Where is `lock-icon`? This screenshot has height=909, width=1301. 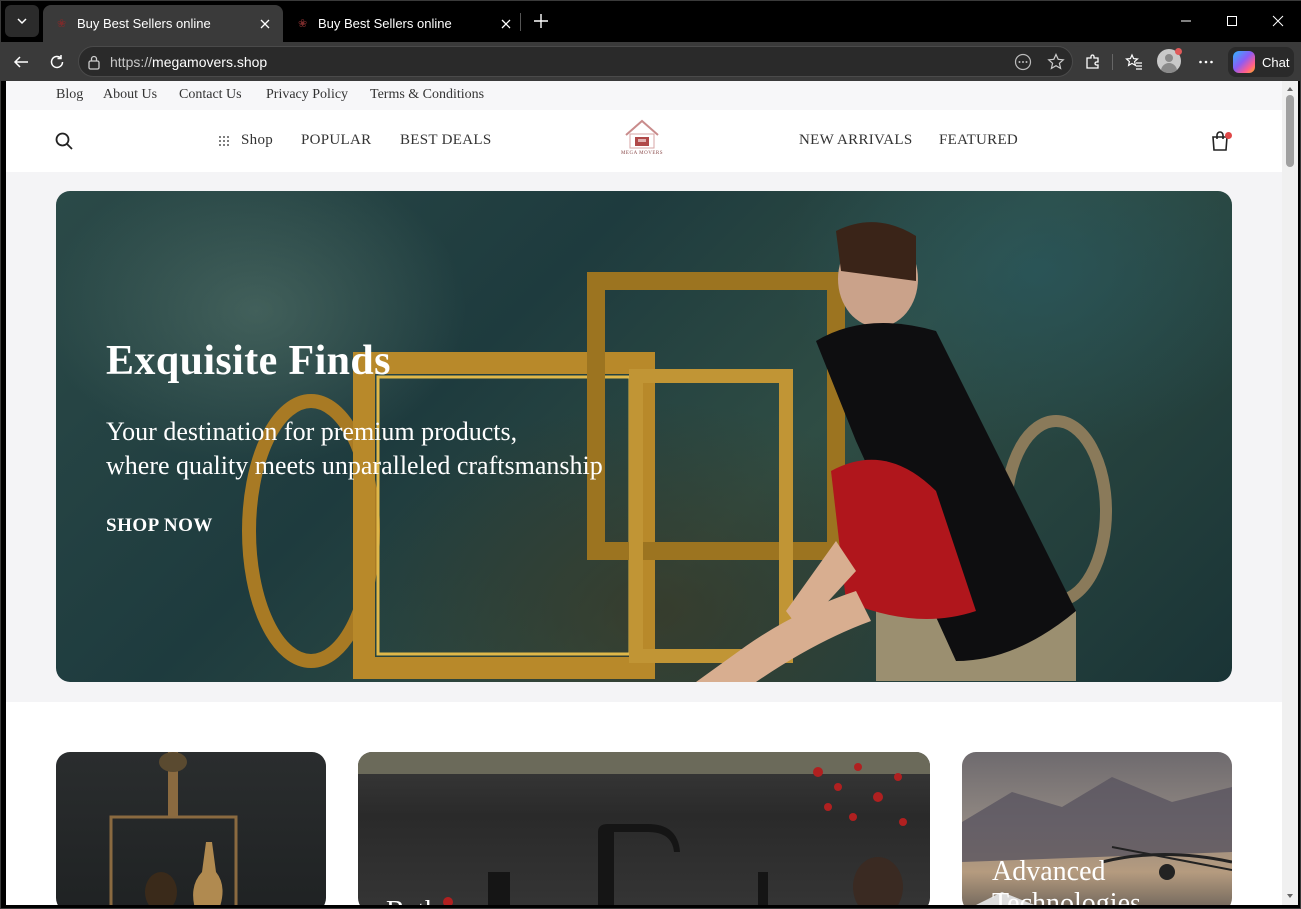
lock-icon is located at coordinates (94, 62).